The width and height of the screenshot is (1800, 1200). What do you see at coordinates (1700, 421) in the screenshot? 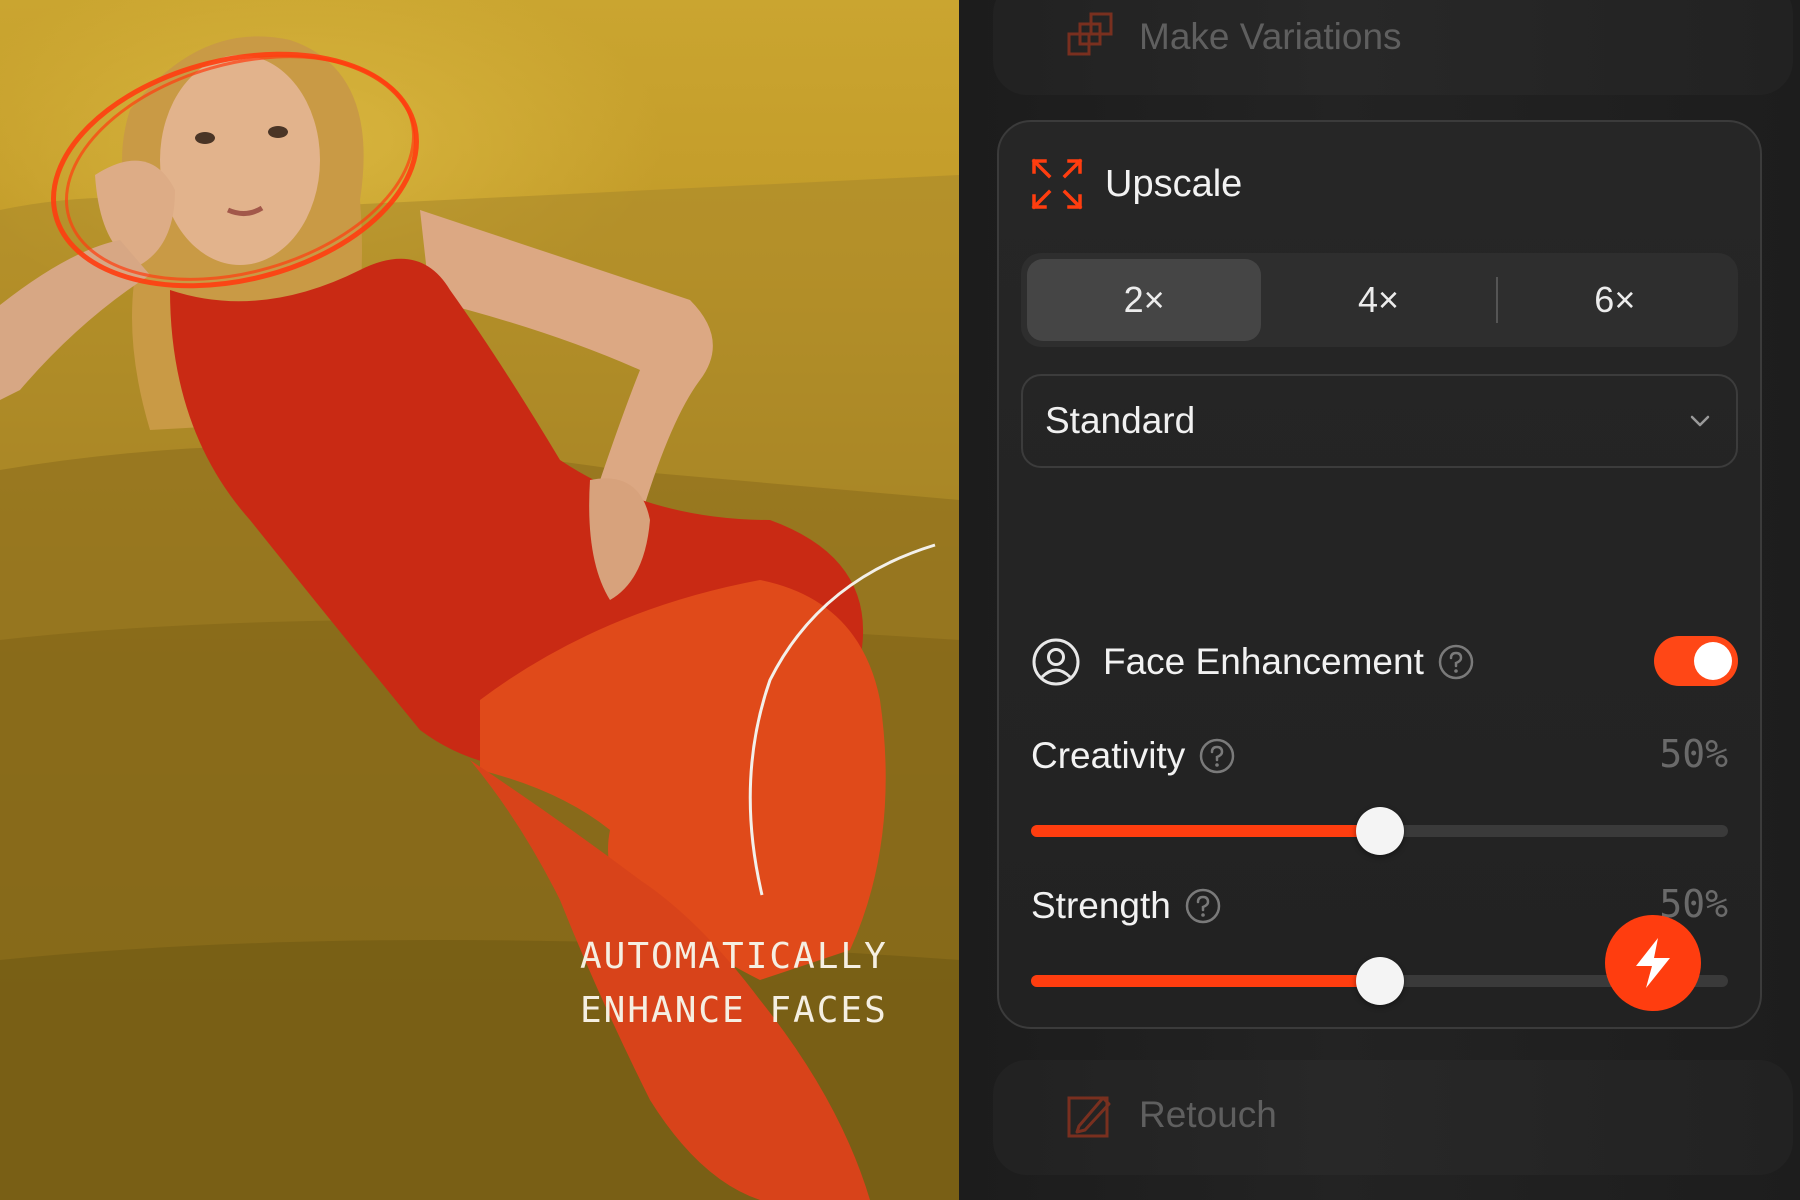
I see `chevron-down-icon` at bounding box center [1700, 421].